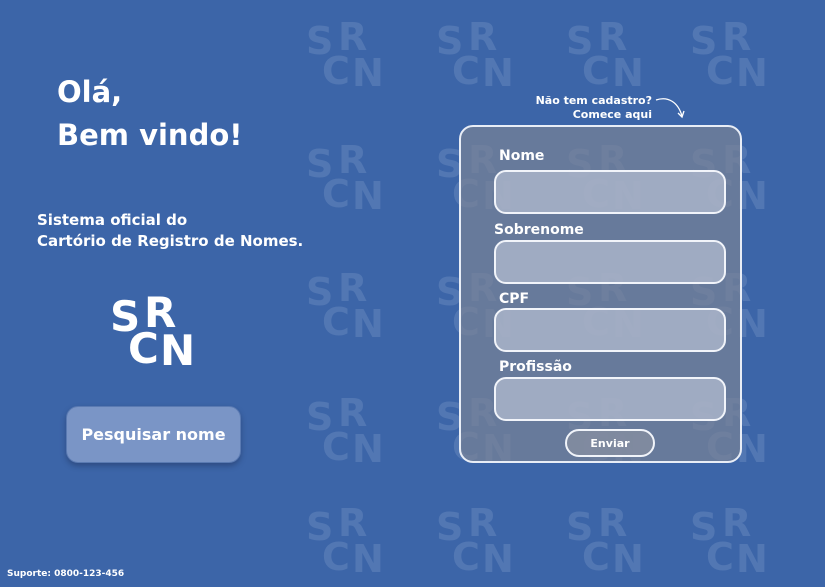 This screenshot has width=825, height=587. I want to click on signup-hint-line2: Comece aqui, so click(612, 114).